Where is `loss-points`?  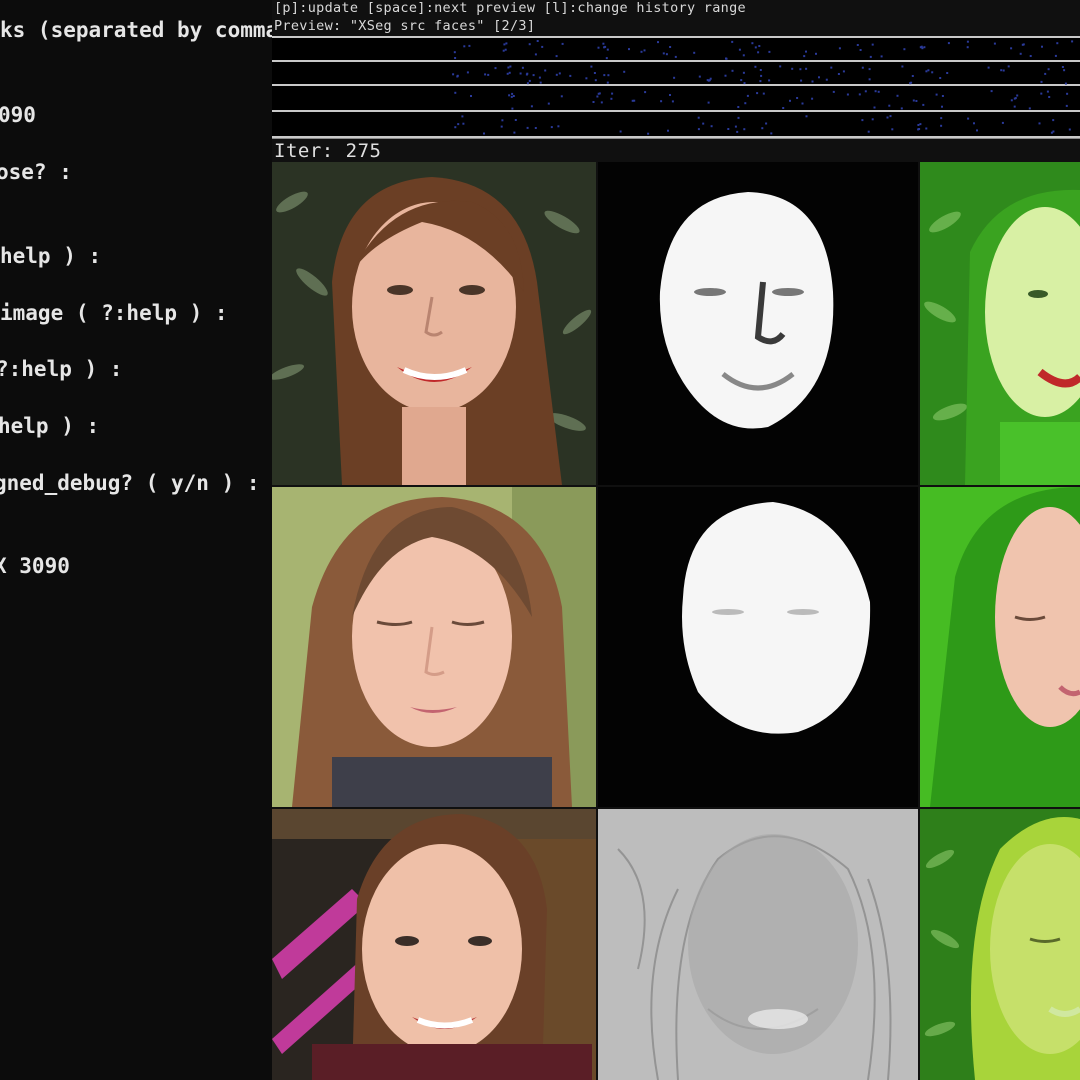 loss-points is located at coordinates (763, 87).